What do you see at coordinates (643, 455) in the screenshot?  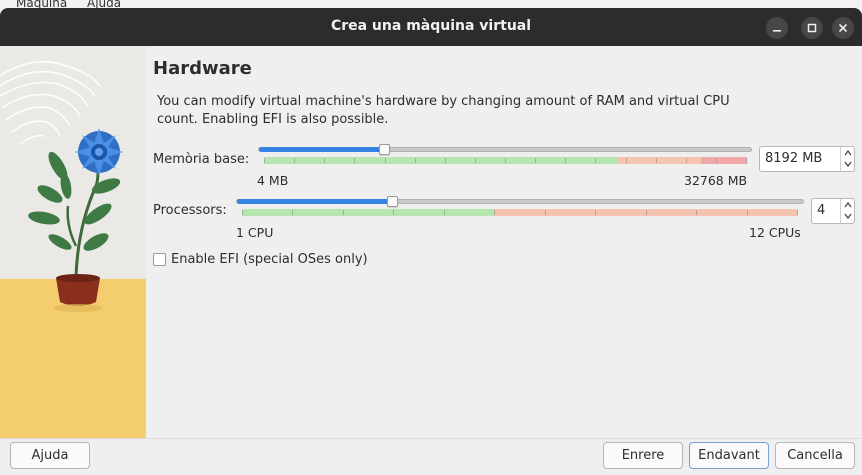 I see `back-button: Enrere` at bounding box center [643, 455].